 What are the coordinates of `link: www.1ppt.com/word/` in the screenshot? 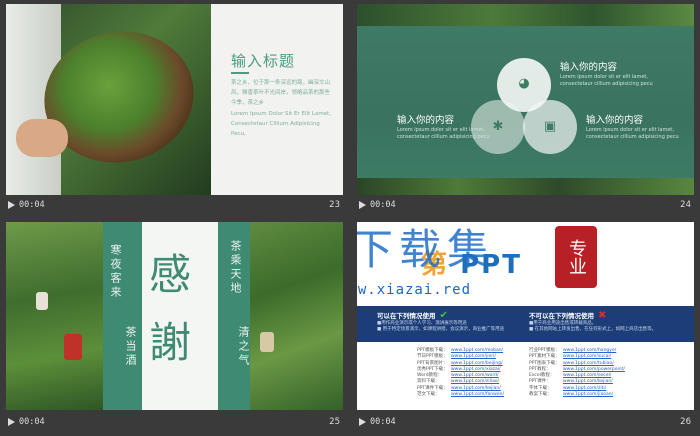 It's located at (475, 375).